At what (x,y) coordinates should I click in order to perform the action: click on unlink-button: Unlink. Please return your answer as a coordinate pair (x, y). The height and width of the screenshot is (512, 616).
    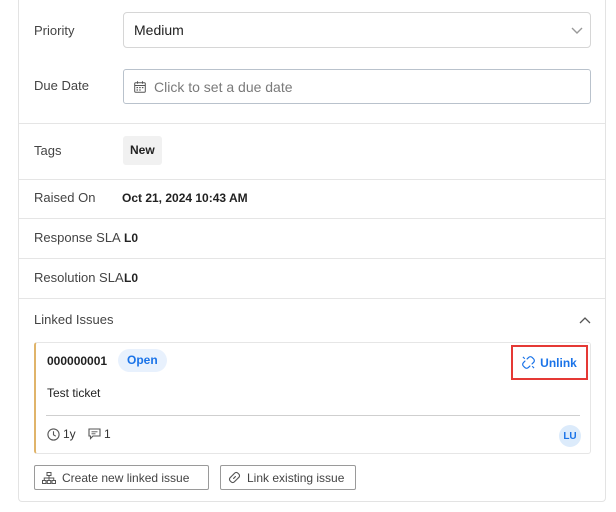
    Looking at the image, I should click on (549, 362).